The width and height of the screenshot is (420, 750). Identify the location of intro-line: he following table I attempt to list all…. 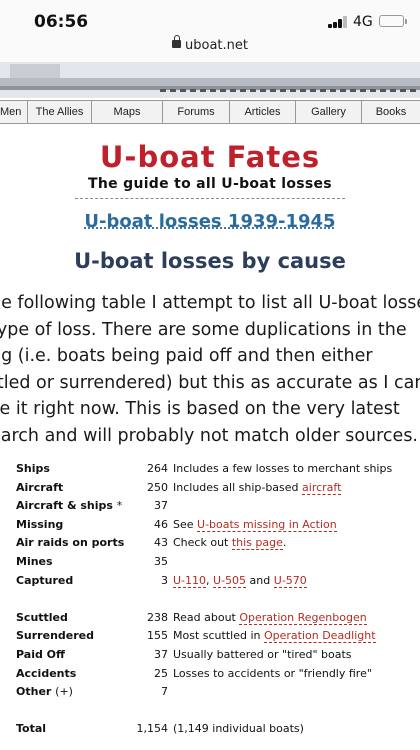
(210, 303).